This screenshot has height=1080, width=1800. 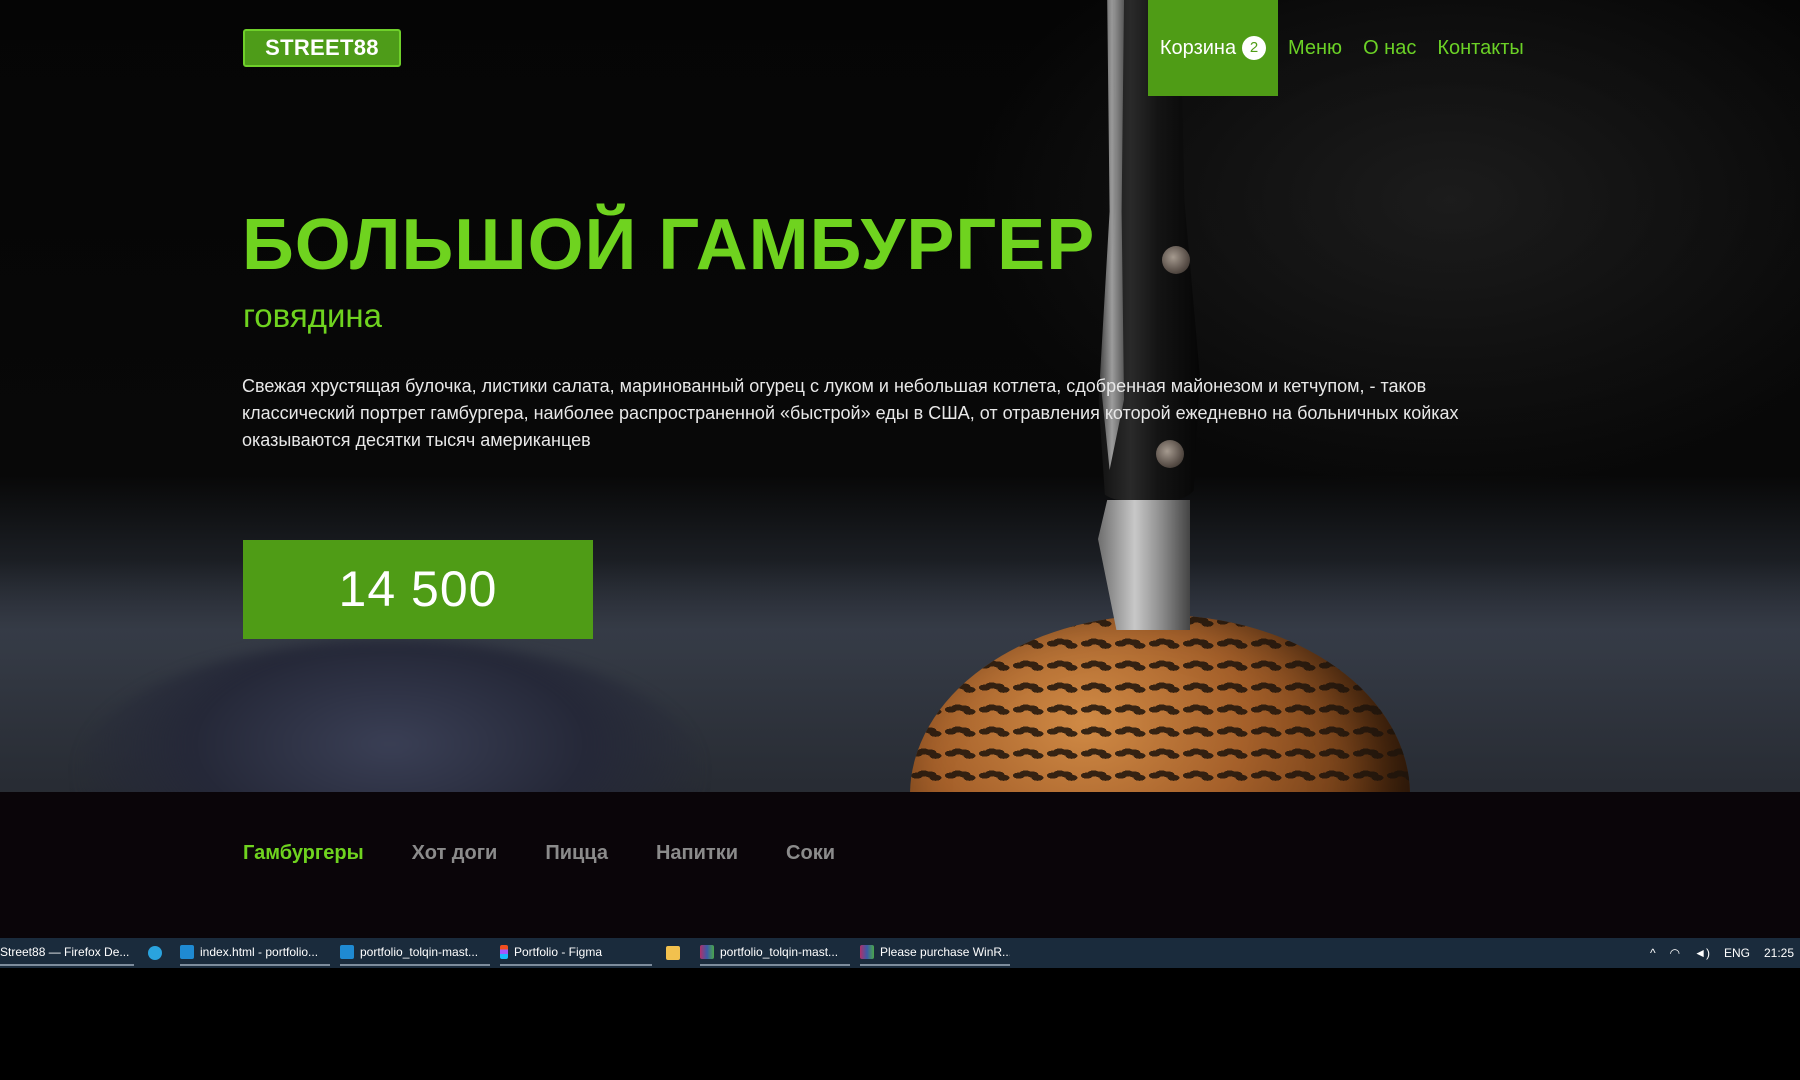 I want to click on nav-link-about: О нас, so click(x=1389, y=48).